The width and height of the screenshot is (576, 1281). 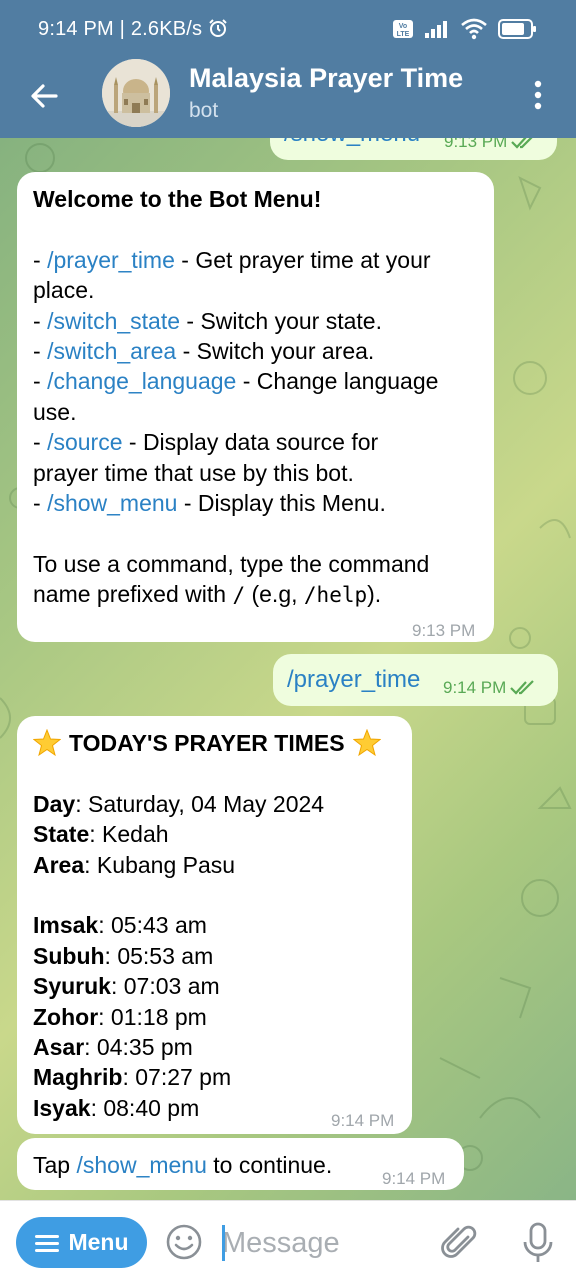 What do you see at coordinates (240, 1164) in the screenshot?
I see `incoming-message: Tap /show_menu to continue. 9:14 PM` at bounding box center [240, 1164].